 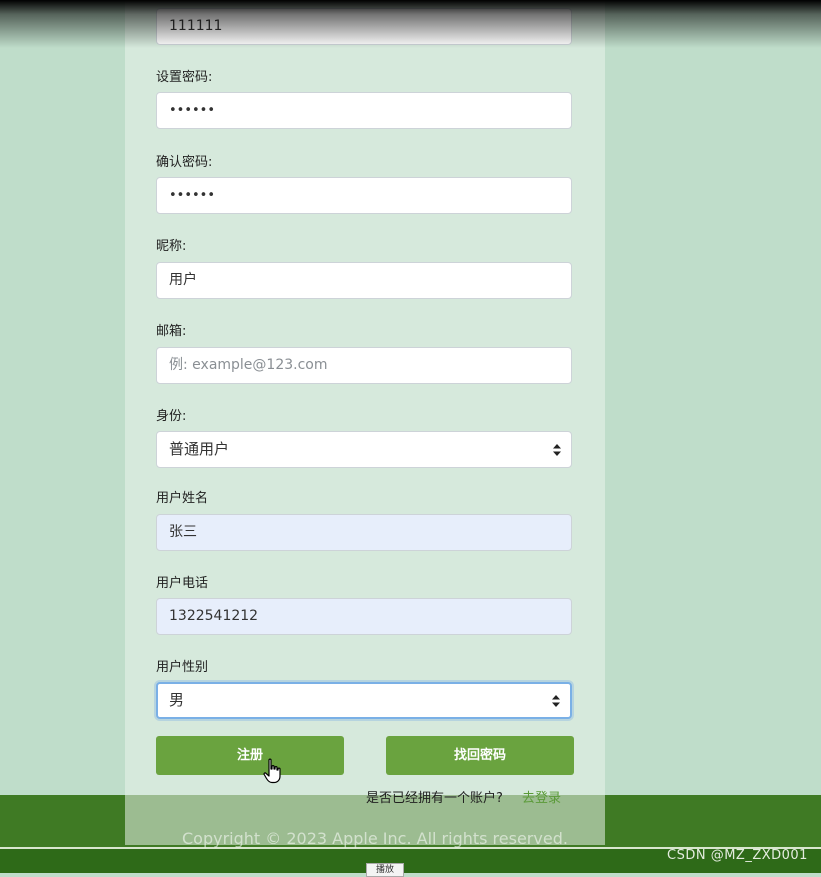 What do you see at coordinates (171, 416) in the screenshot?
I see `identity-label: 身份:` at bounding box center [171, 416].